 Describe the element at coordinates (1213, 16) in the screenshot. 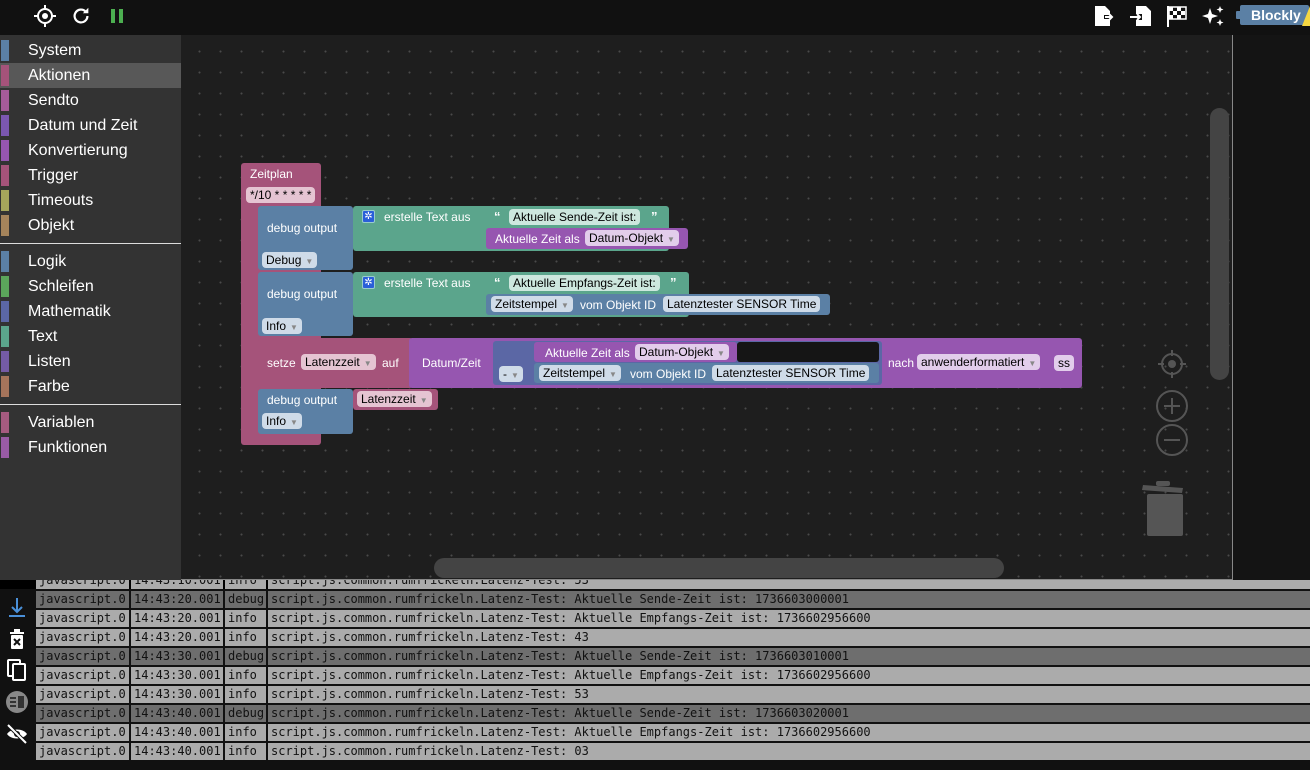

I see `sparkles-icon` at that location.